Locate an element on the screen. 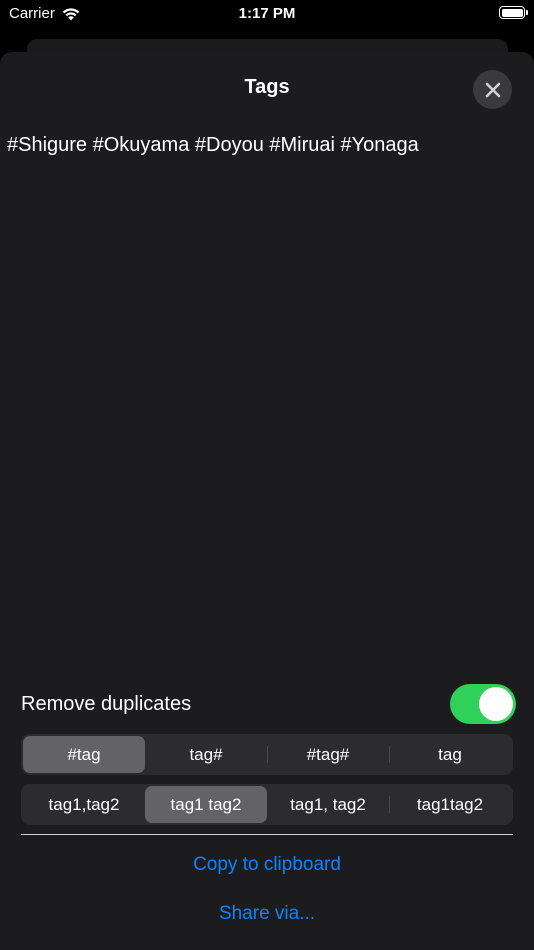  segment-separator-comma-space: tag1, tag2 is located at coordinates (328, 804).